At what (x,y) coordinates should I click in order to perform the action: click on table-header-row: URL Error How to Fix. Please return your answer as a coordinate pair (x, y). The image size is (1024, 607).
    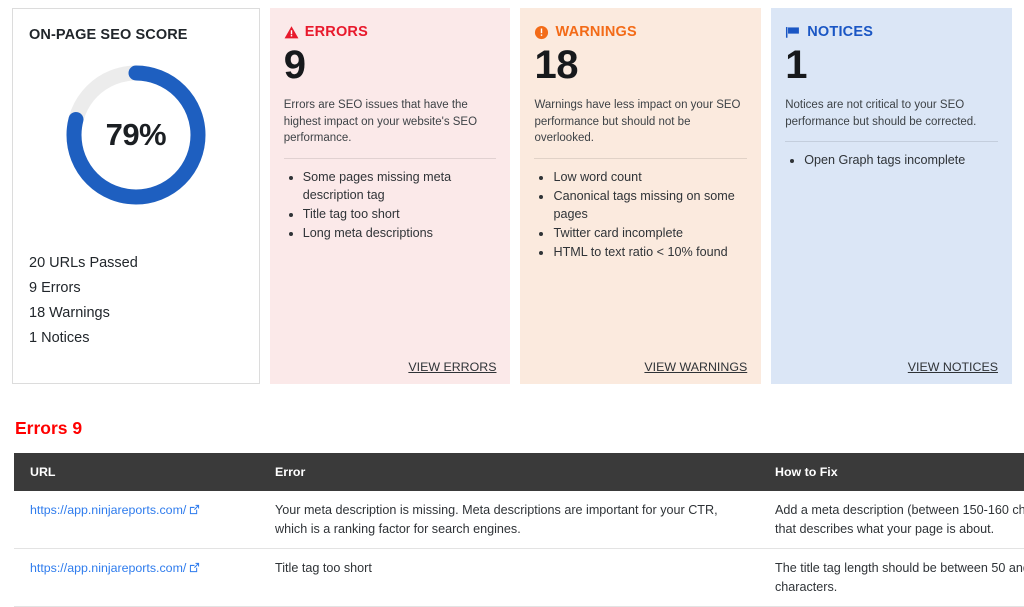
    Looking at the image, I should click on (519, 472).